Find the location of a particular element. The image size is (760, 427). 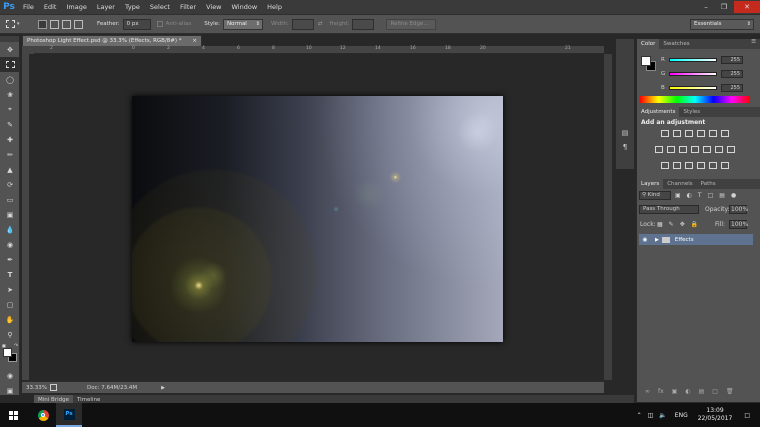

lock-pixels-icon: ✎ is located at coordinates (671, 224).